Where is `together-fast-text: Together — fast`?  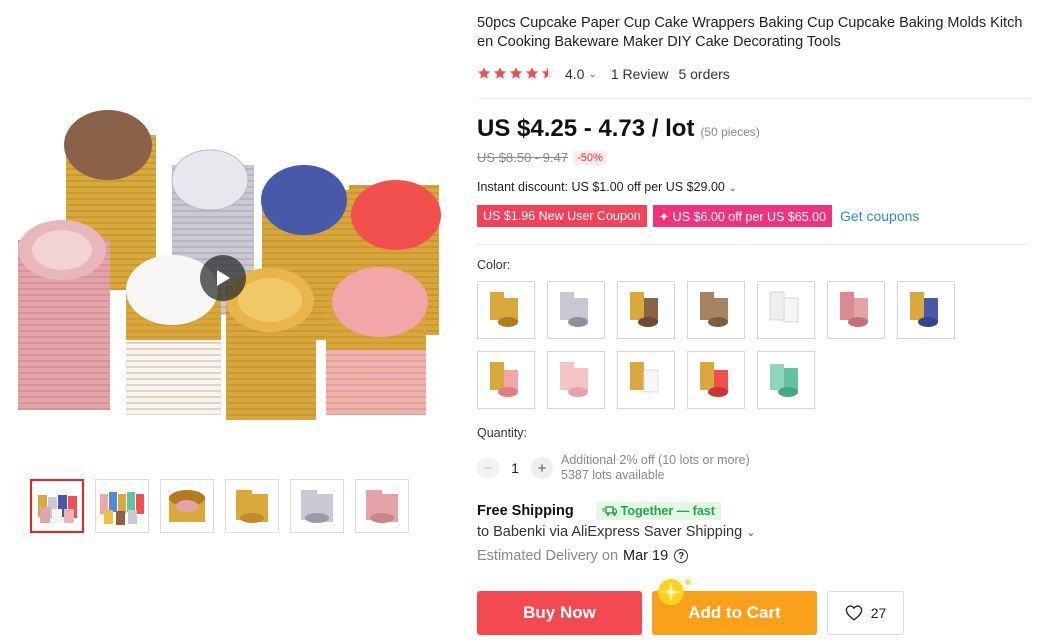 together-fast-text: Together — fast is located at coordinates (667, 511).